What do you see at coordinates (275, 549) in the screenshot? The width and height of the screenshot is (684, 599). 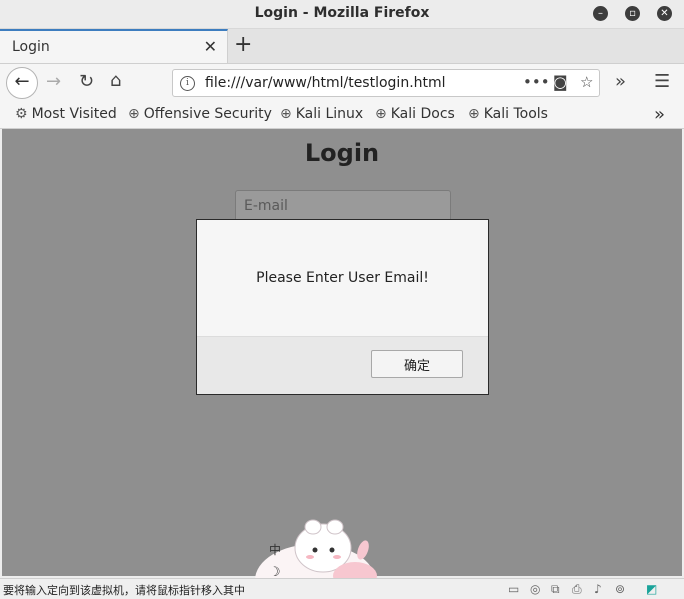 I see `ime-language-label: 中` at bounding box center [275, 549].